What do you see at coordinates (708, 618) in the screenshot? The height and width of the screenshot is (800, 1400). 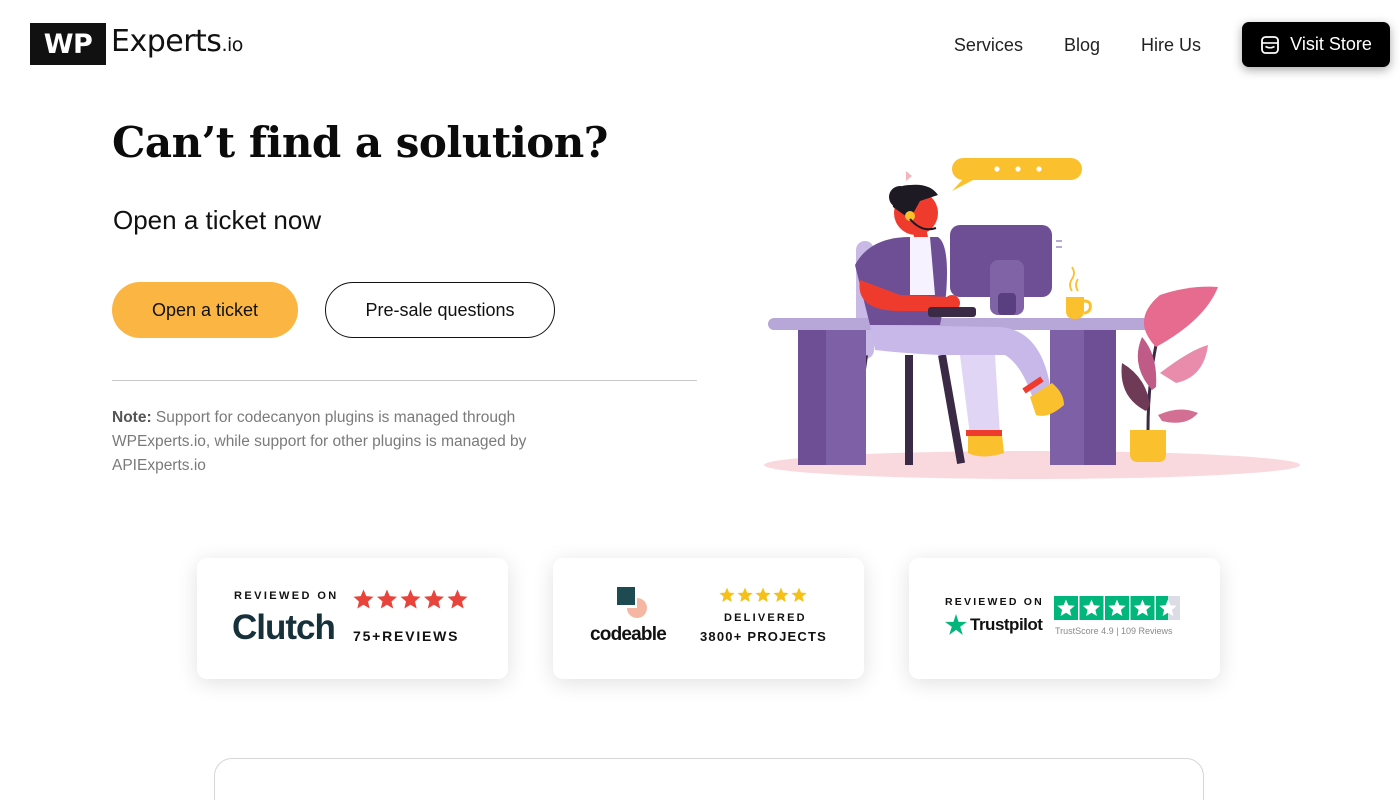 I see `codeable-review-card: codeable DELIVERED 3800+ PROJECTS` at bounding box center [708, 618].